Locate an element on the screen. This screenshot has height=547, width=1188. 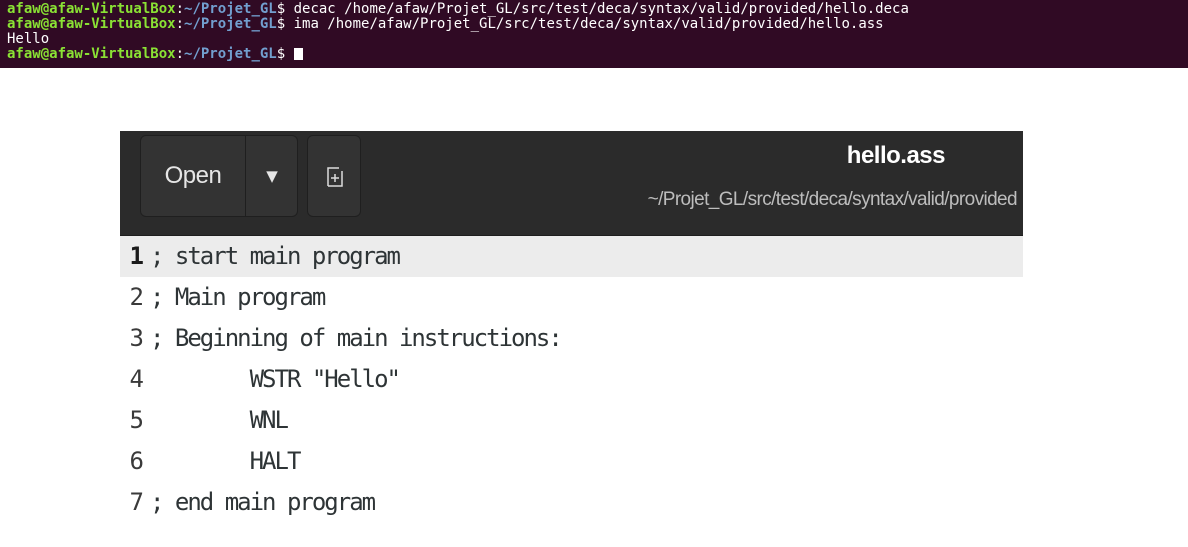
line-text: WNL is located at coordinates (219, 420).